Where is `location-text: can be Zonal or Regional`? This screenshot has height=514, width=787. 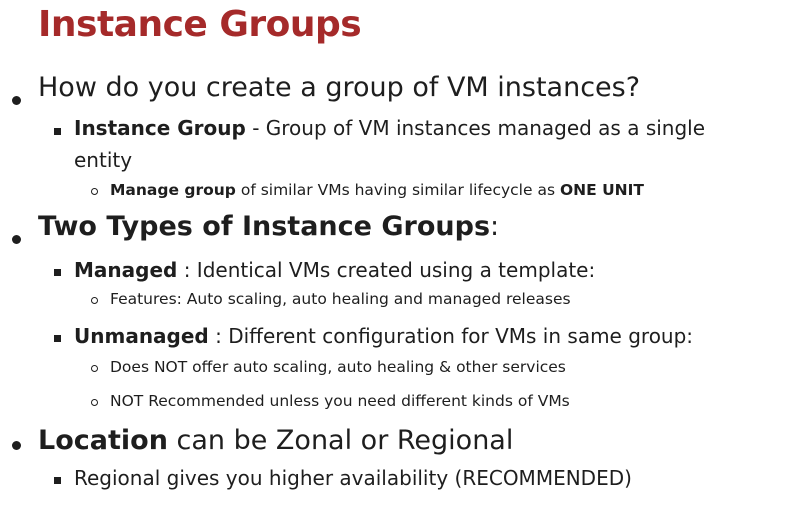 location-text: can be Zonal or Regional is located at coordinates (340, 440).